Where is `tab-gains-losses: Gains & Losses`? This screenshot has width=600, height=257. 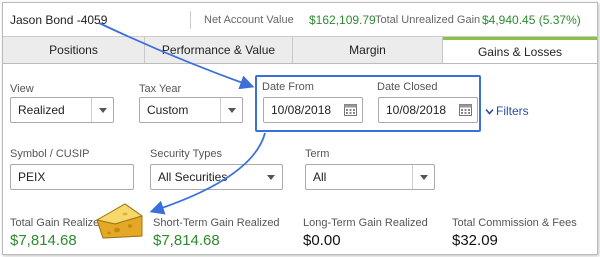
tab-gains-losses: Gains & Losses is located at coordinates (520, 50).